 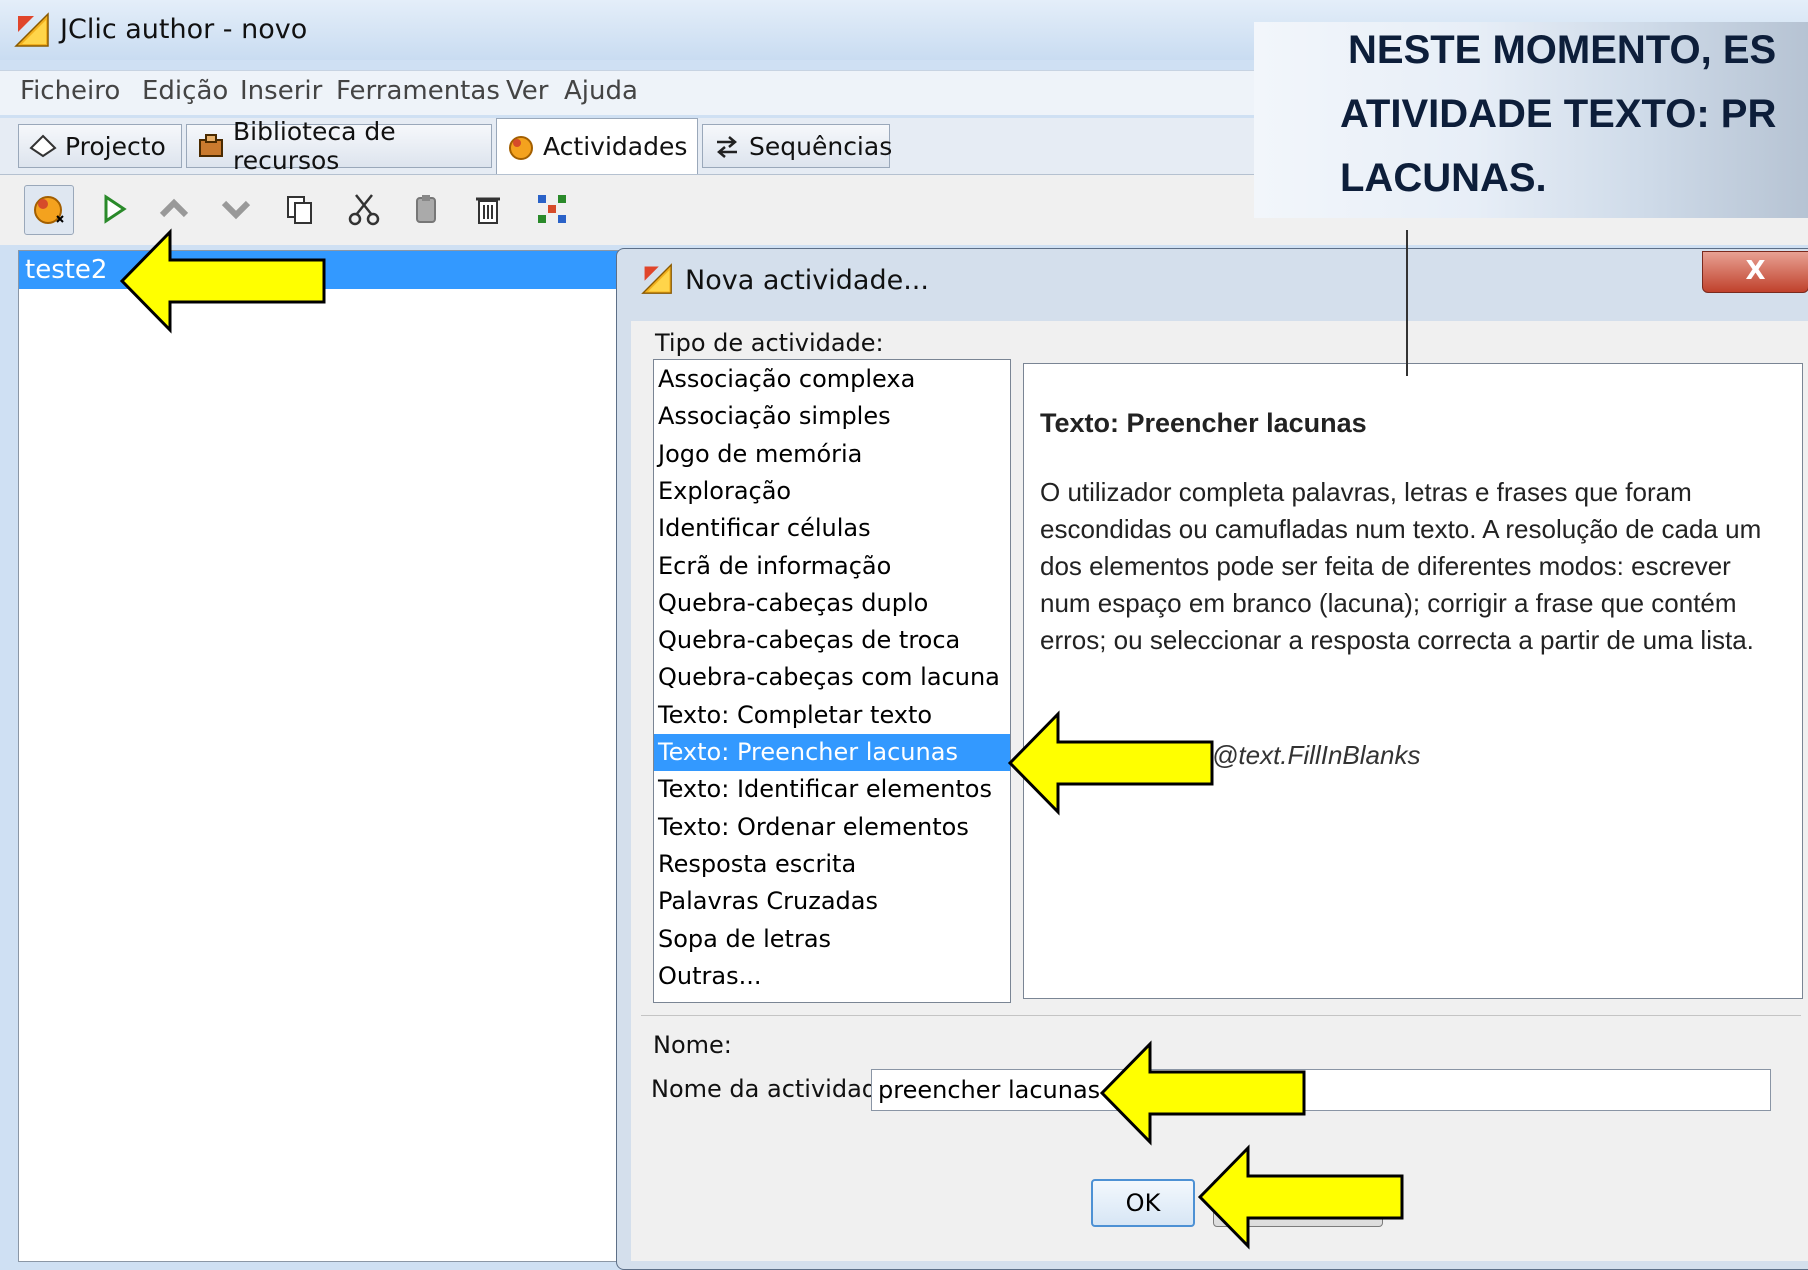 What do you see at coordinates (832, 789) in the screenshot?
I see `activity-type-item: Texto: Identificar elementos` at bounding box center [832, 789].